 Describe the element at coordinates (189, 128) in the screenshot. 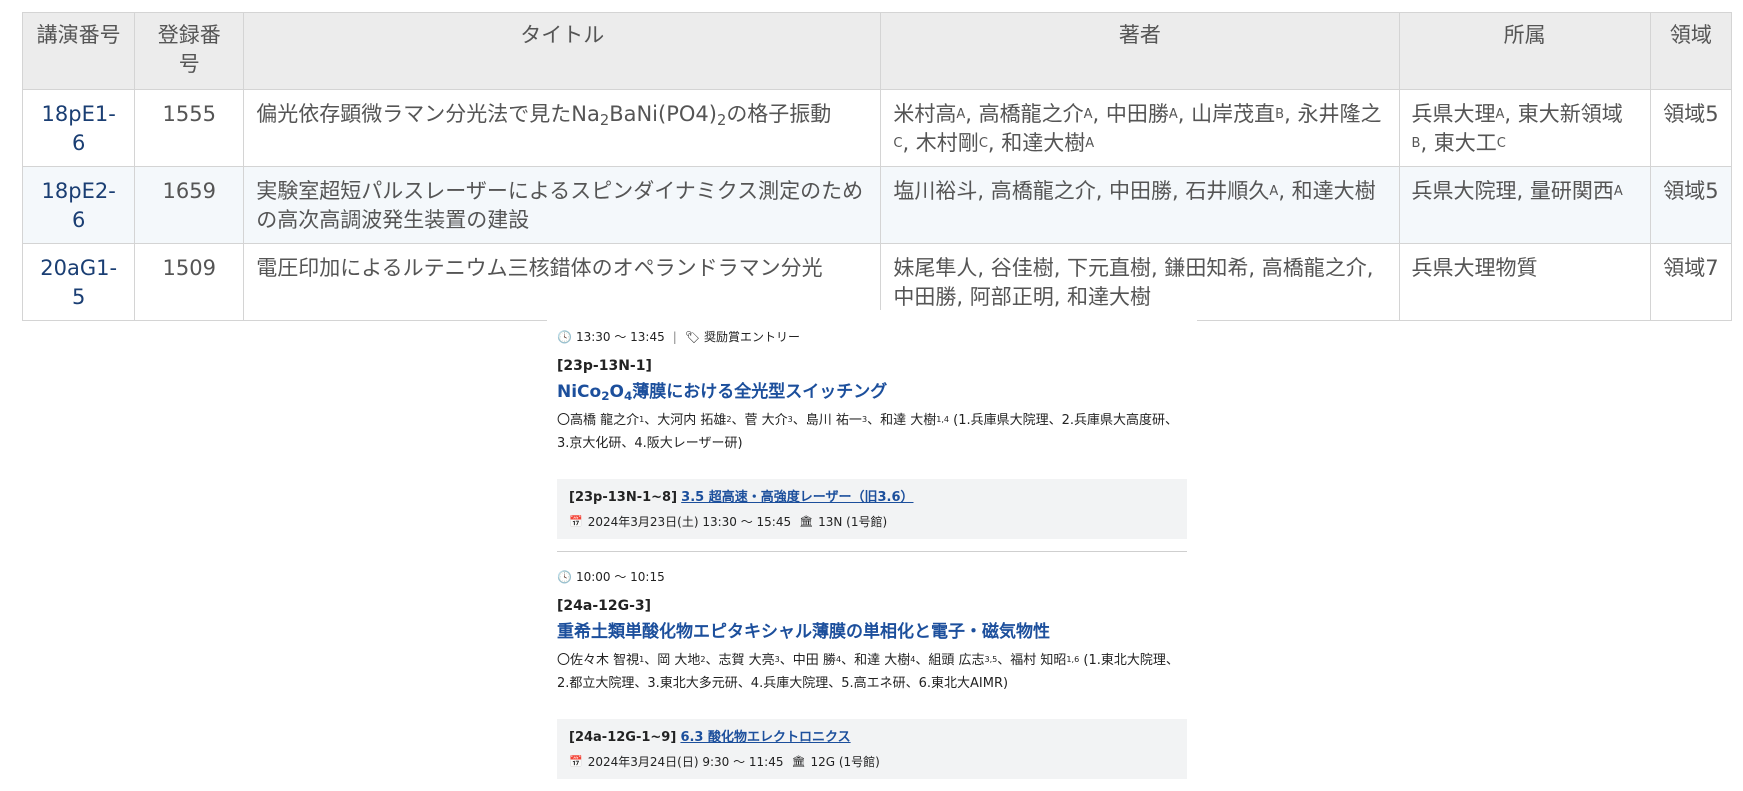

I see `registration-number: 1555` at that location.